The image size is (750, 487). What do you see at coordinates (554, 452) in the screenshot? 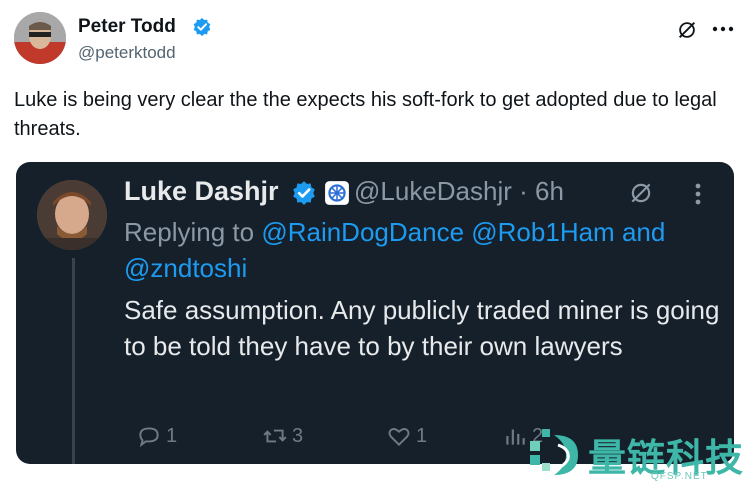
I see `watermark-logo-icon` at bounding box center [554, 452].